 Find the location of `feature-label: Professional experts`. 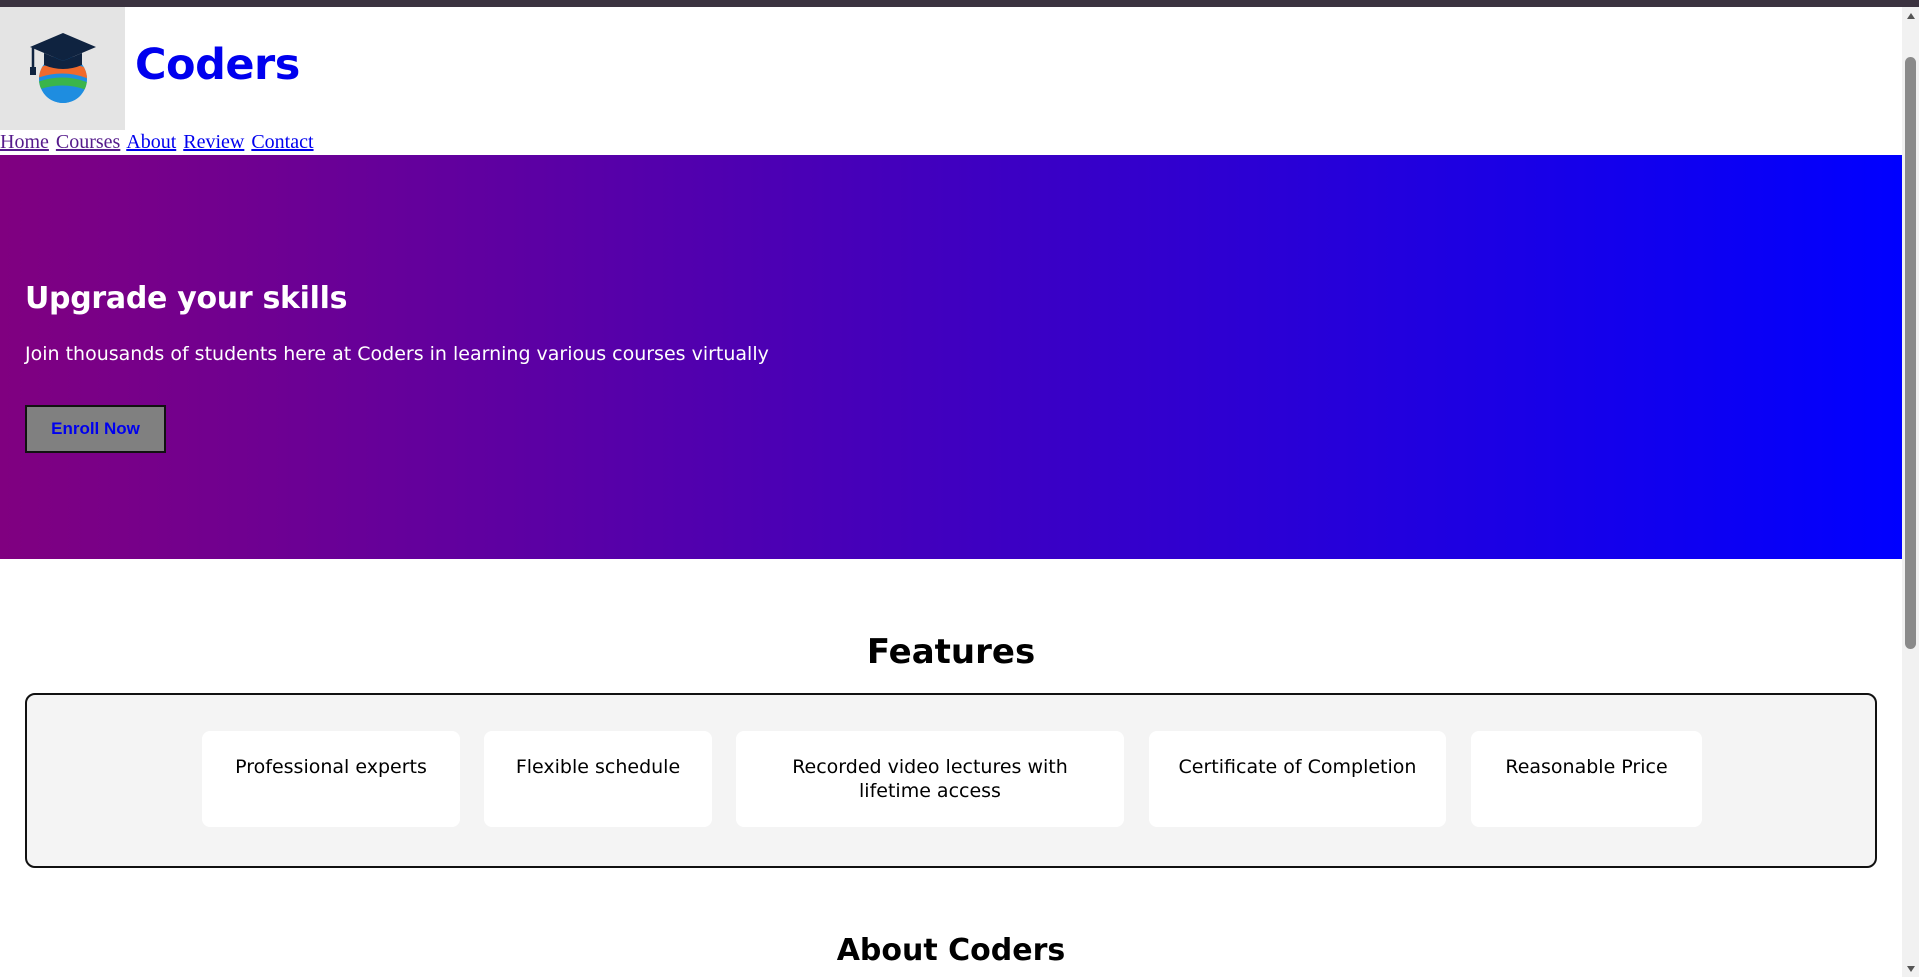

feature-label: Professional experts is located at coordinates (331, 767).